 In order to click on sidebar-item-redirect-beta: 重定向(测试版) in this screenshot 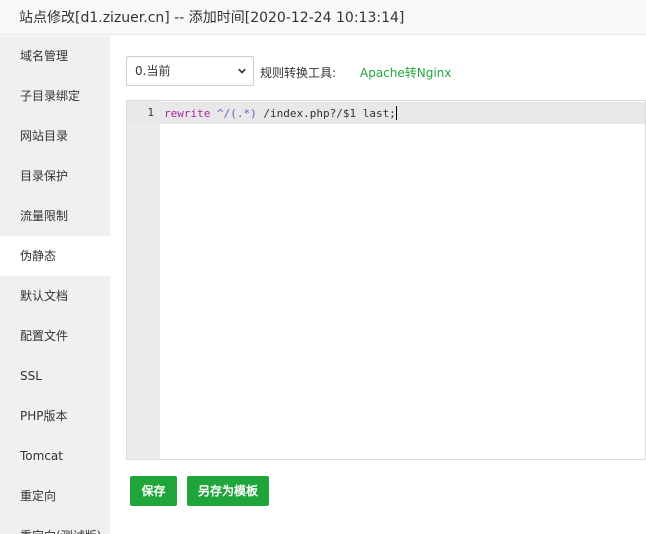, I will do `click(55, 525)`.